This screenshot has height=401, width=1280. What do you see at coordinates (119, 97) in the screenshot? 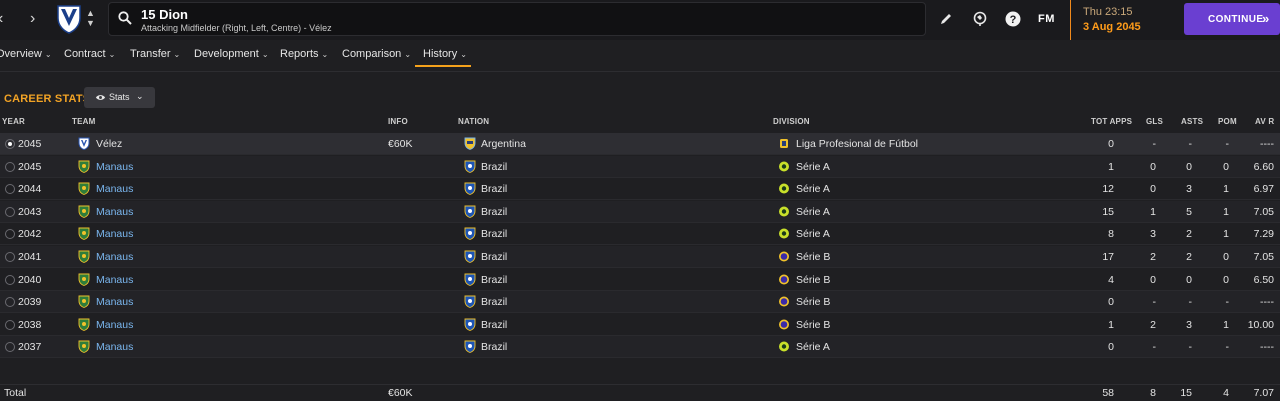
I see `stats-view-button: Stats ⌄` at bounding box center [119, 97].